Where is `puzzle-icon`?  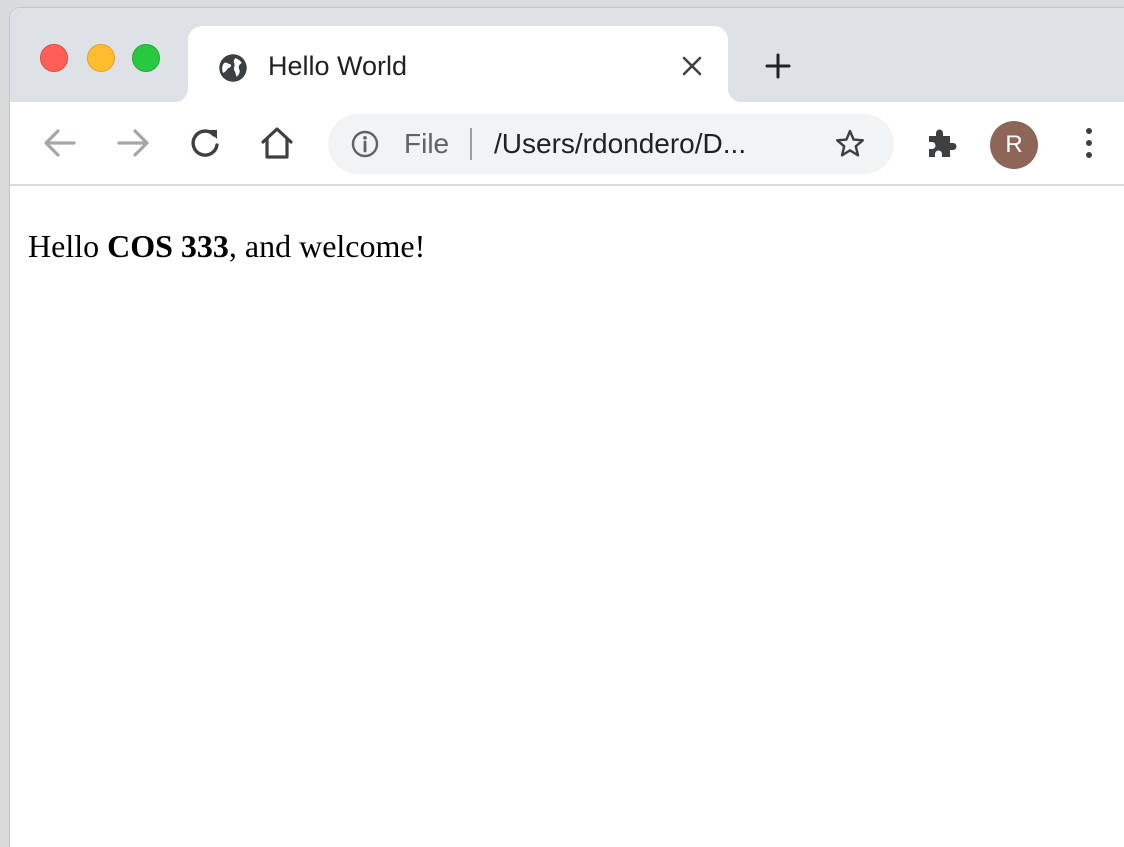 puzzle-icon is located at coordinates (943, 143).